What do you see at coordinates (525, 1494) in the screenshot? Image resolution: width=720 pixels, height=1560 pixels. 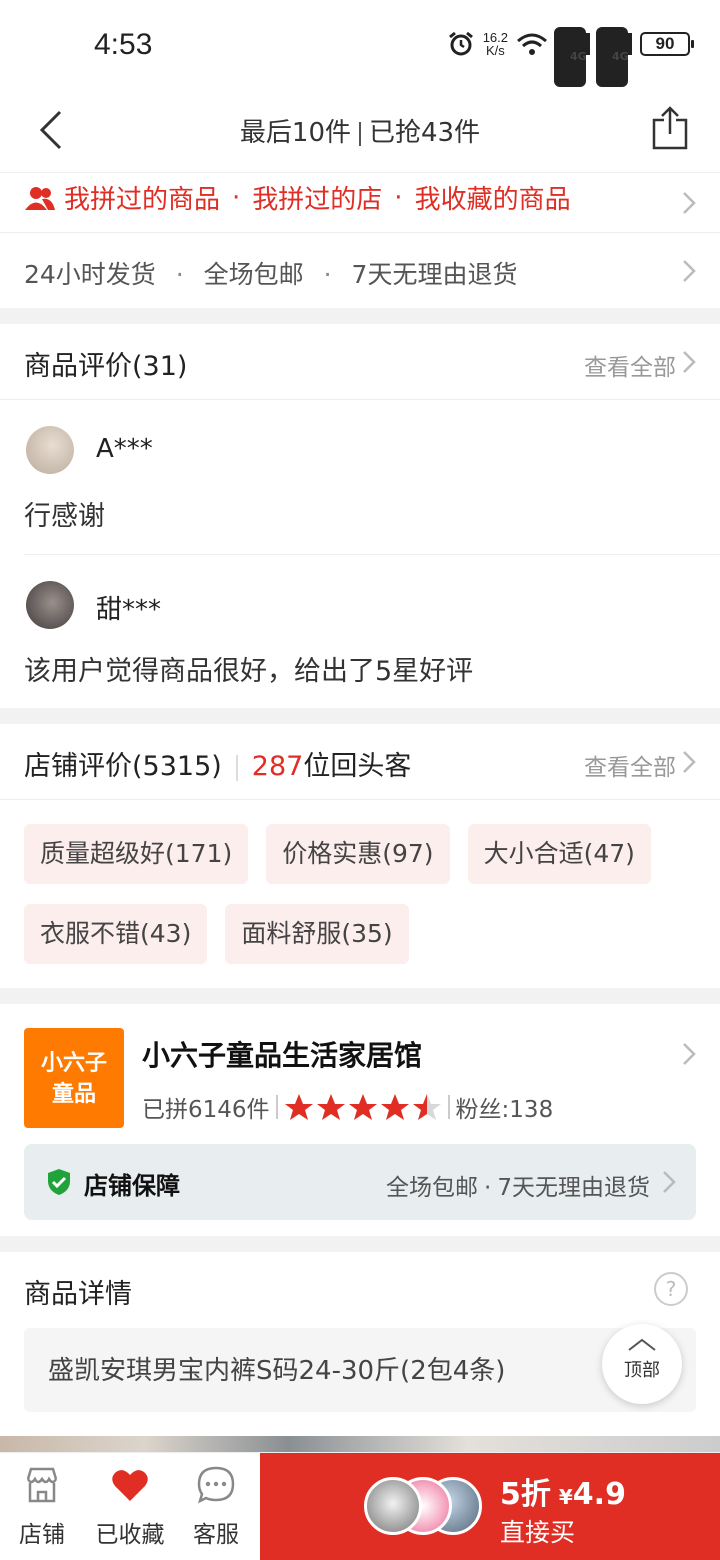 I see `discount-label: 5折` at bounding box center [525, 1494].